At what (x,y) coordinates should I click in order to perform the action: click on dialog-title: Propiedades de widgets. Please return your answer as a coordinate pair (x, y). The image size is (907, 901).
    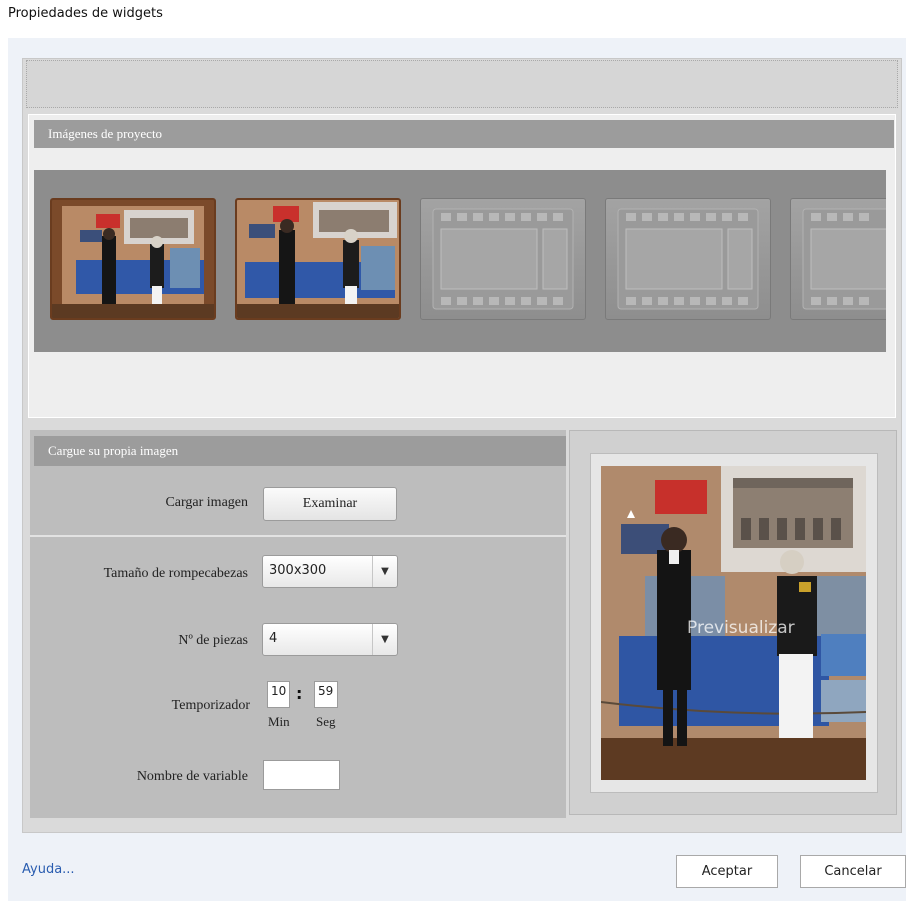
    Looking at the image, I should click on (85, 13).